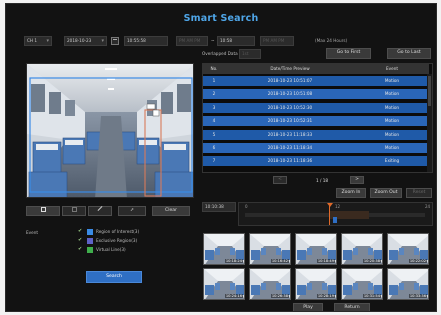 The height and width of the screenshot is (315, 441). I want to click on square-outline-icon, so click(74, 209).